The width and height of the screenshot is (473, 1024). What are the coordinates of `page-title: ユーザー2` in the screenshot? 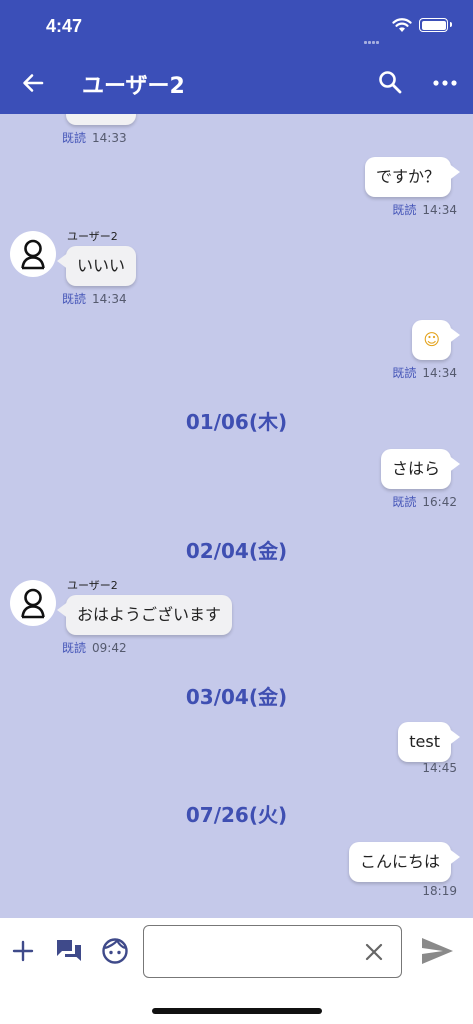 It's located at (133, 86).